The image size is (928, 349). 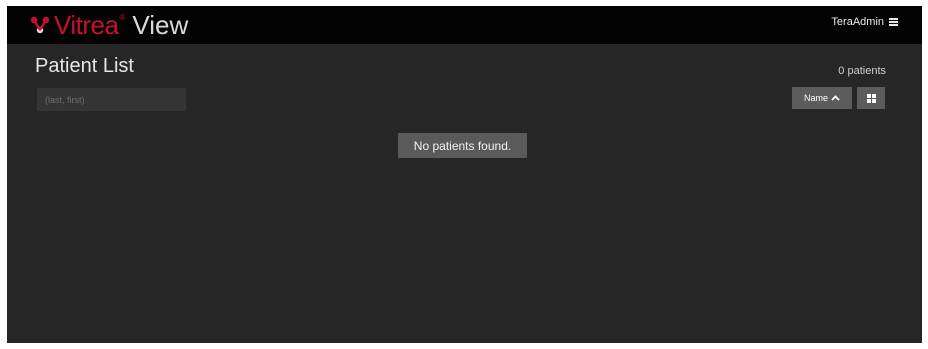 What do you see at coordinates (84, 66) in the screenshot?
I see `page-title: Patient List` at bounding box center [84, 66].